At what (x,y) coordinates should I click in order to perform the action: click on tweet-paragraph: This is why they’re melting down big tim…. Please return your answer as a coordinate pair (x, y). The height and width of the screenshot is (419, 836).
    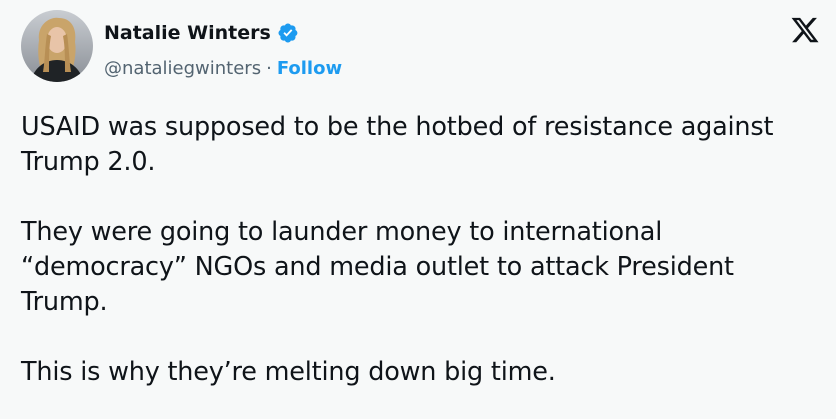
    Looking at the image, I should click on (288, 372).